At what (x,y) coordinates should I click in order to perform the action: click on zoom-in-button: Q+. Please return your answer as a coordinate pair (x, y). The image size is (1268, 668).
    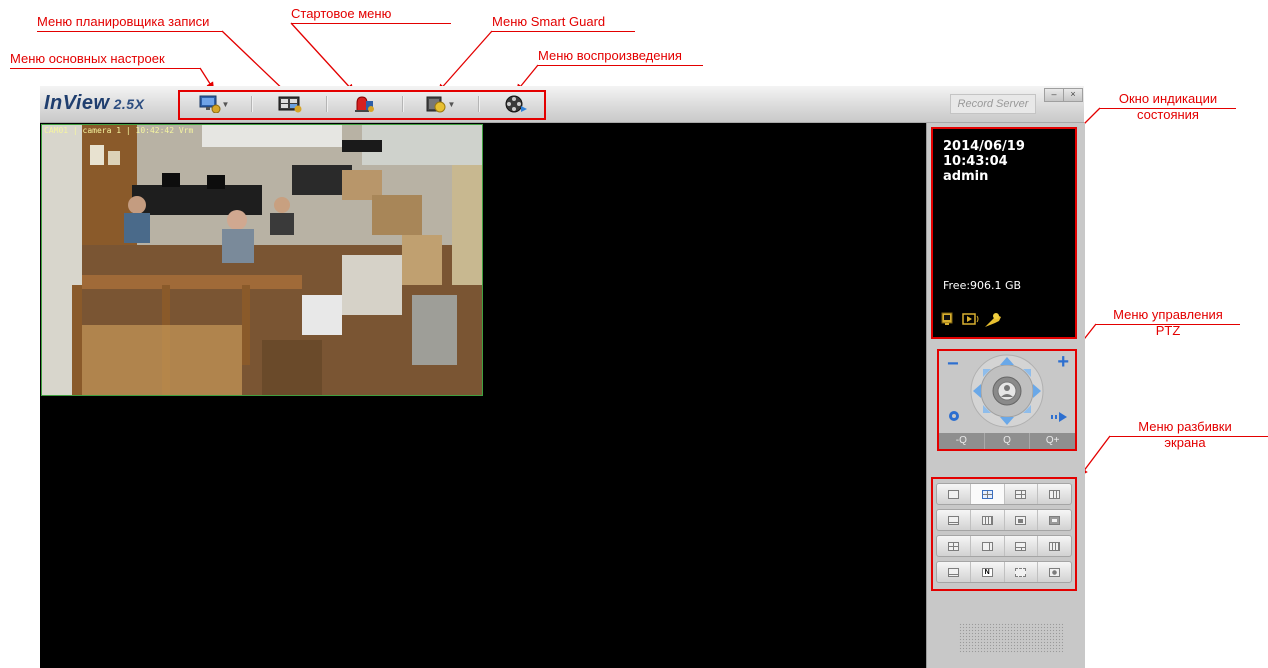
    Looking at the image, I should click on (1052, 441).